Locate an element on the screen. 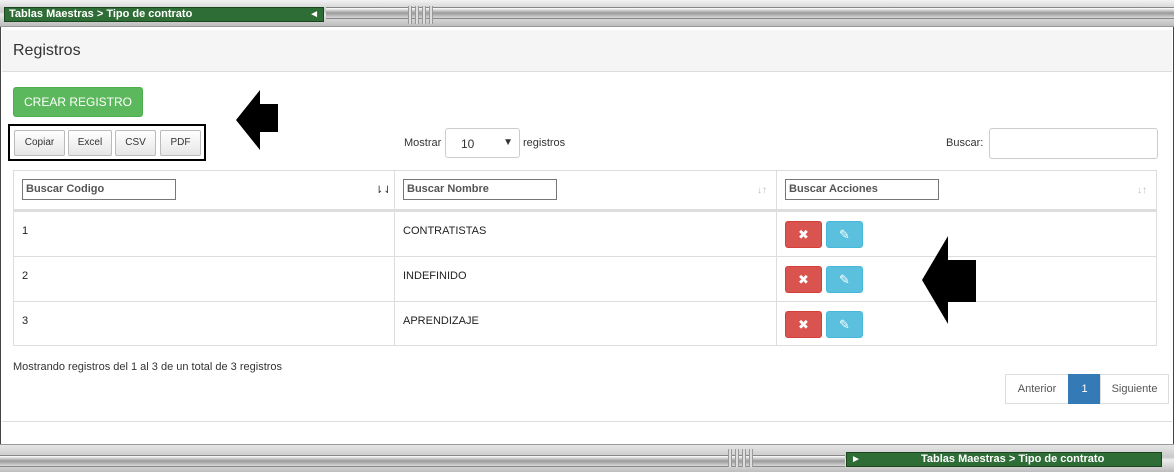 This screenshot has width=1174, height=472. breadcrumb-bottom-label: Tablas Maestras > Tipo de contrato is located at coordinates (1013, 459).